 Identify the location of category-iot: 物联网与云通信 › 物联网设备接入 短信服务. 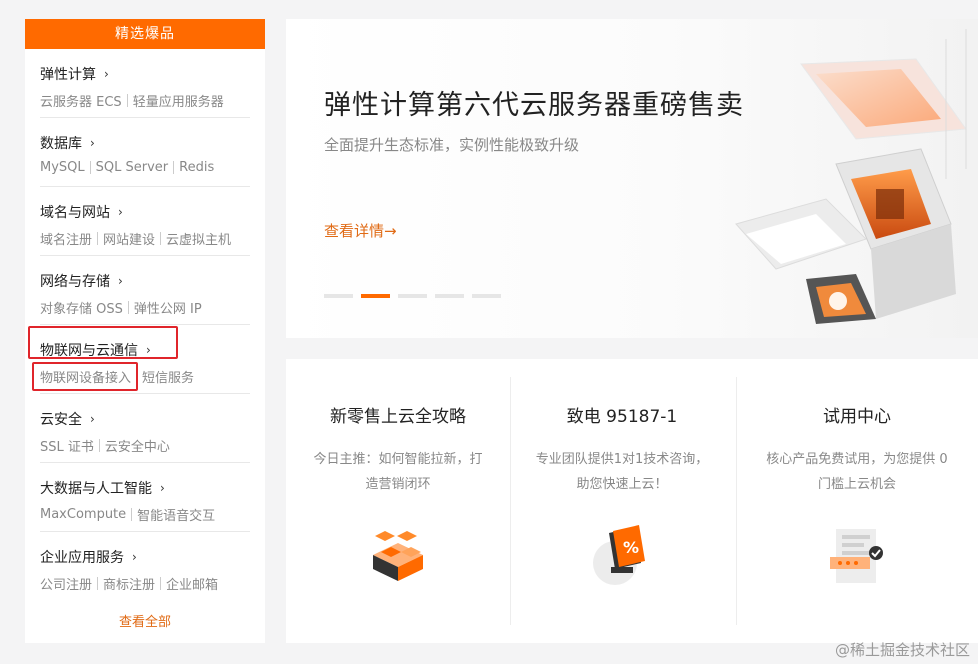
(139, 359).